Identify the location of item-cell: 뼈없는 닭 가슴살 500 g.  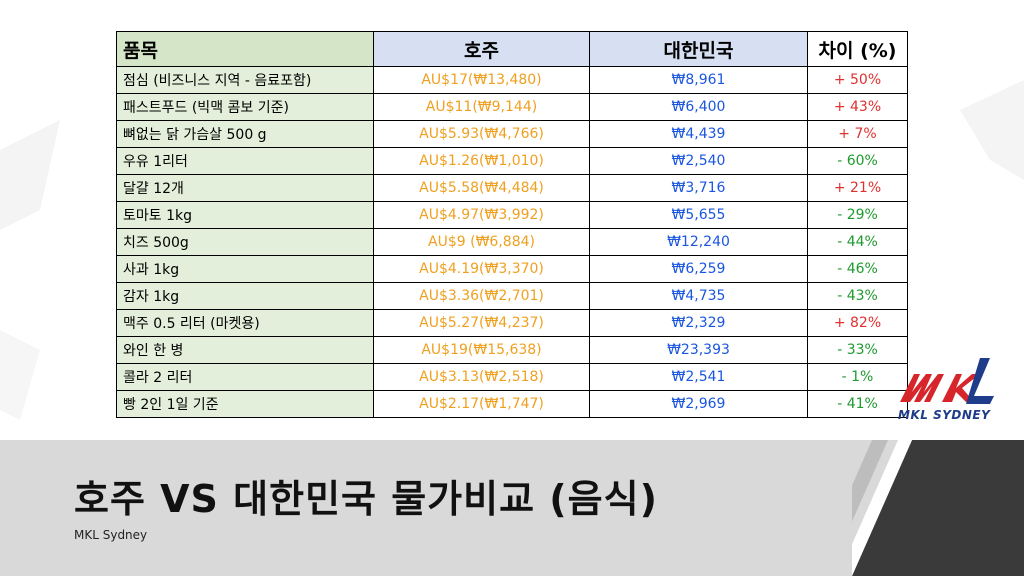
(245, 134).